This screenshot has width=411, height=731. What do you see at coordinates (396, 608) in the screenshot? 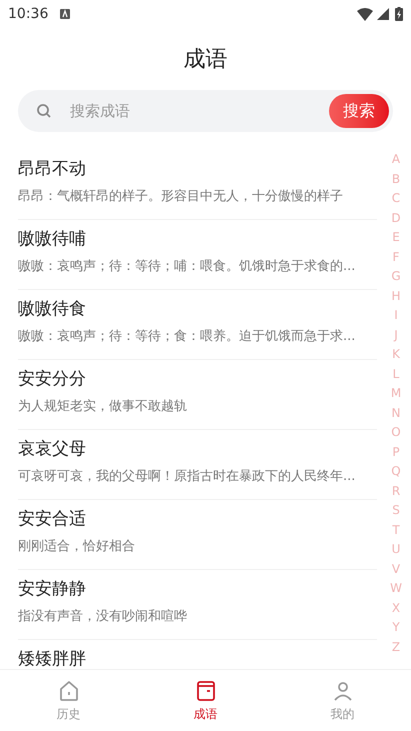
I see `index-letter: X` at bounding box center [396, 608].